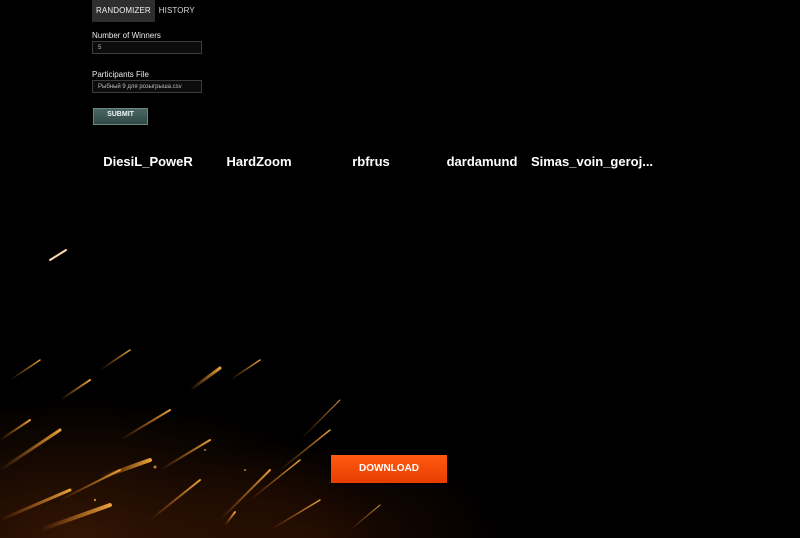  What do you see at coordinates (126, 35) in the screenshot?
I see `winners-count-label: Number of Winners` at bounding box center [126, 35].